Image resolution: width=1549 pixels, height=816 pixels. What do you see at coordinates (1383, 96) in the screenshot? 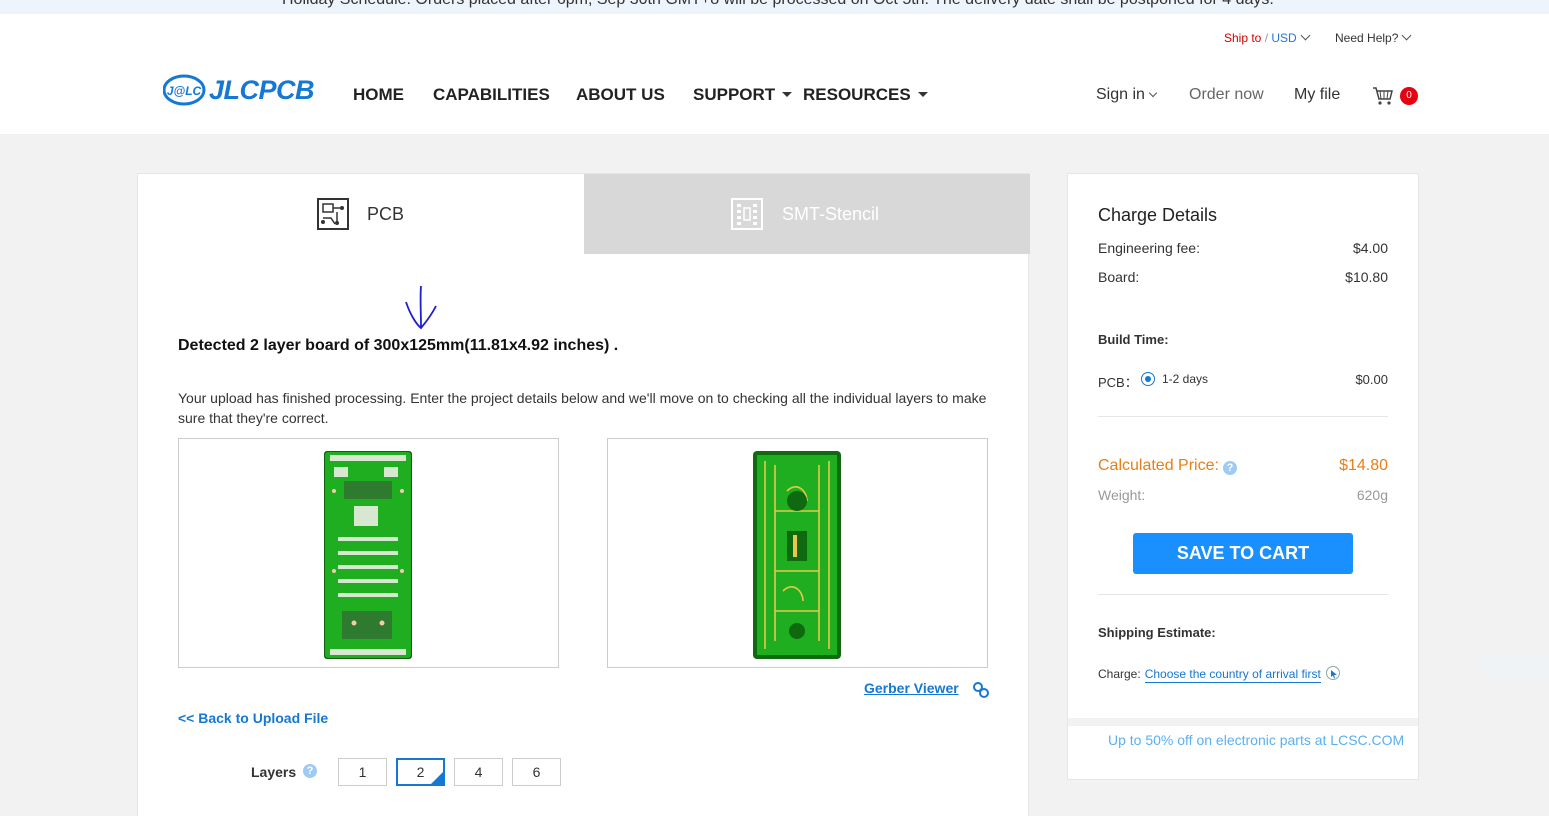
I see `cart-icon` at bounding box center [1383, 96].